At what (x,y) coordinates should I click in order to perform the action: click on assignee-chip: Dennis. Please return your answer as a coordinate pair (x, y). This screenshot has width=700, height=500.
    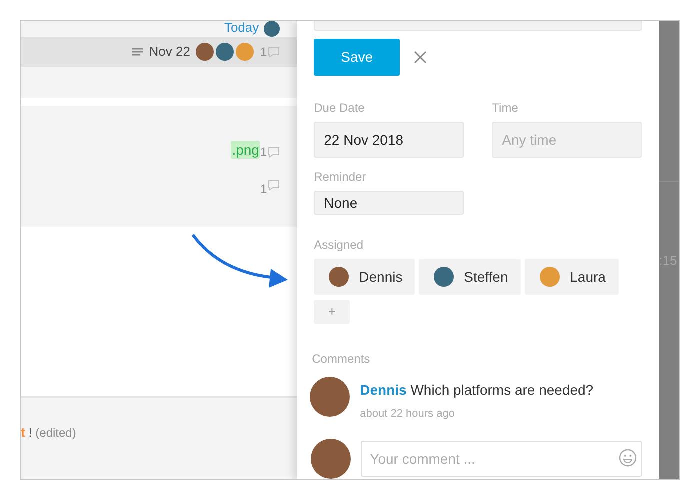
    Looking at the image, I should click on (365, 277).